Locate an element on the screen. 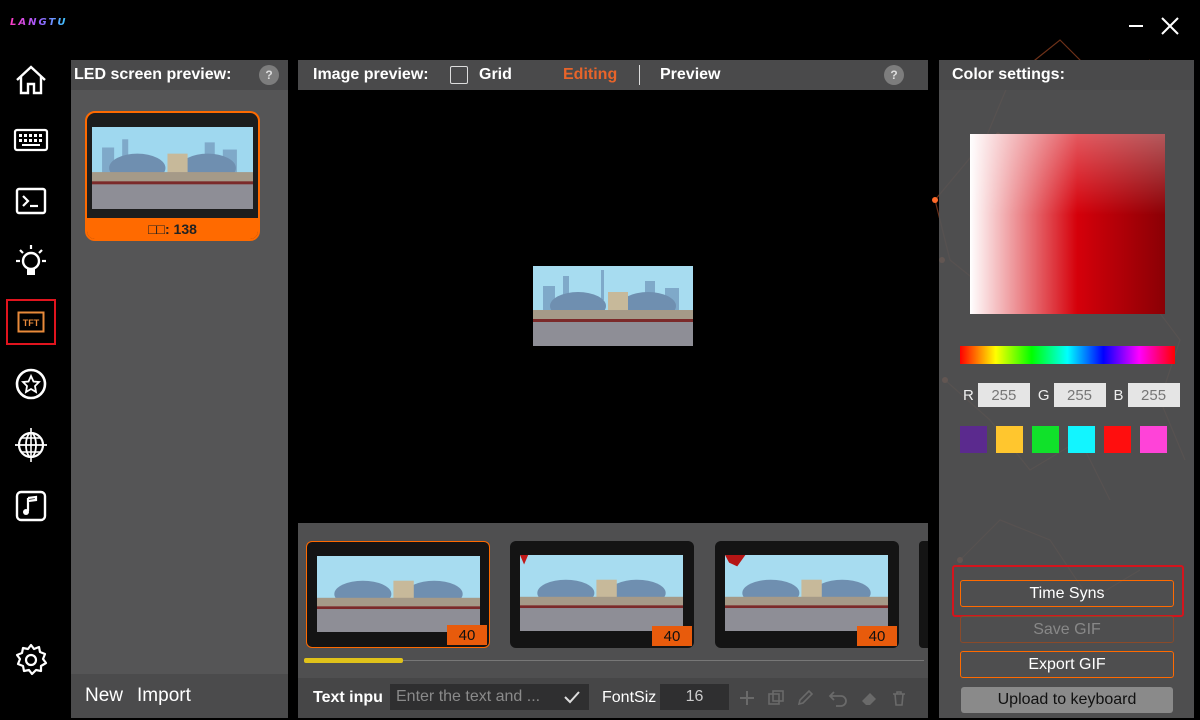 This screenshot has width=1200, height=720. led-preview-header: LED screen preview: ? is located at coordinates (179, 75).